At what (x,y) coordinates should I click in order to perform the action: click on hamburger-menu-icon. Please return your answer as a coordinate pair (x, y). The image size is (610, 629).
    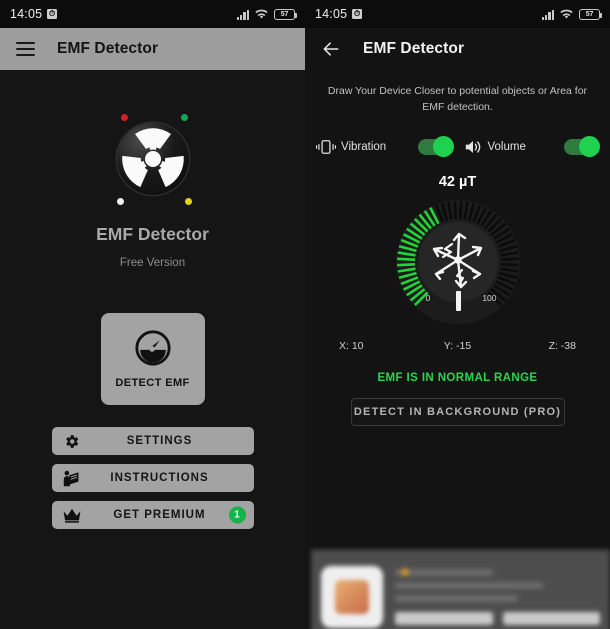
    Looking at the image, I should click on (25, 49).